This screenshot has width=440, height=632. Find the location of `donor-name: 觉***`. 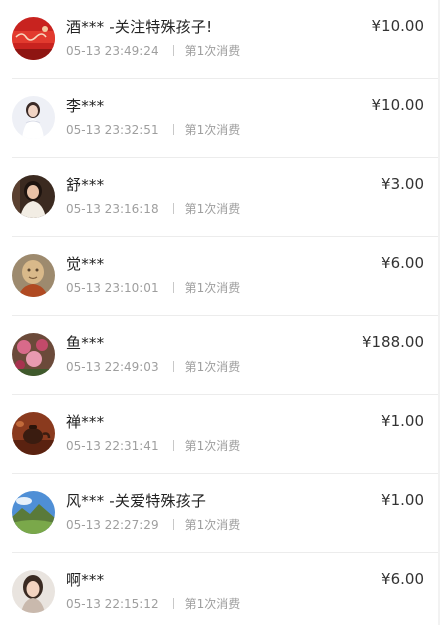

donor-name: 觉*** is located at coordinates (85, 264).